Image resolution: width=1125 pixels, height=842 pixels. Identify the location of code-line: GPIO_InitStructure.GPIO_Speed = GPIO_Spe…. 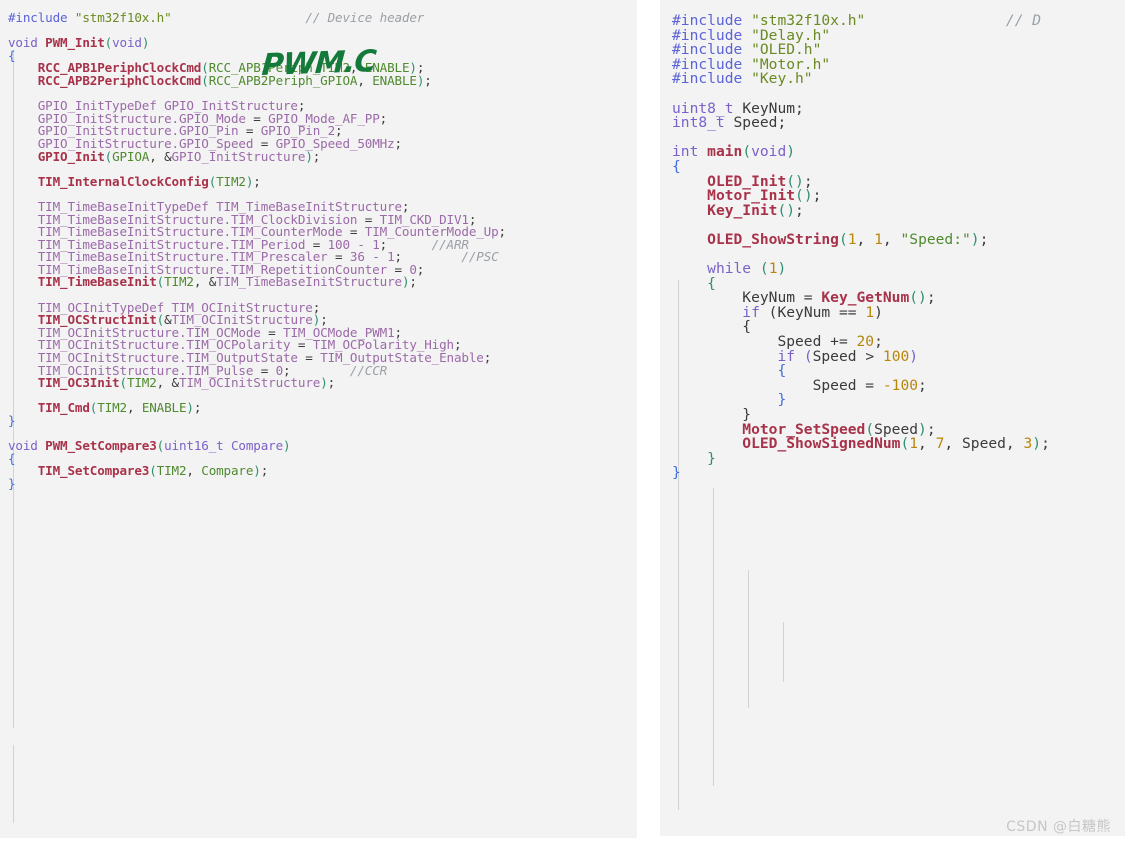
(219, 143).